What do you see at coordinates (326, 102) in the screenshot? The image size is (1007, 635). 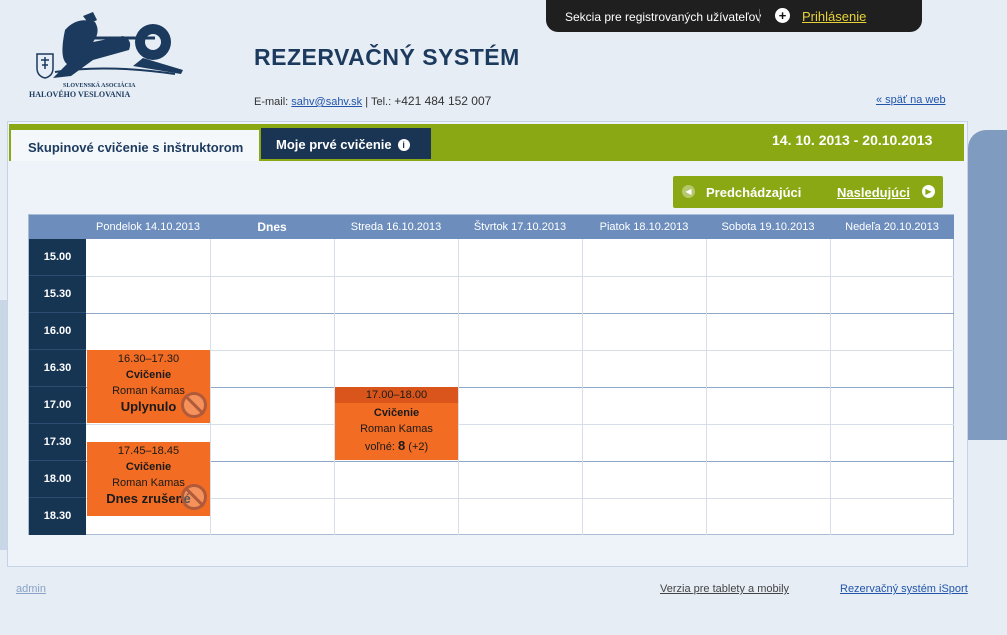 I see `email-link: sahv@sahv.sk` at bounding box center [326, 102].